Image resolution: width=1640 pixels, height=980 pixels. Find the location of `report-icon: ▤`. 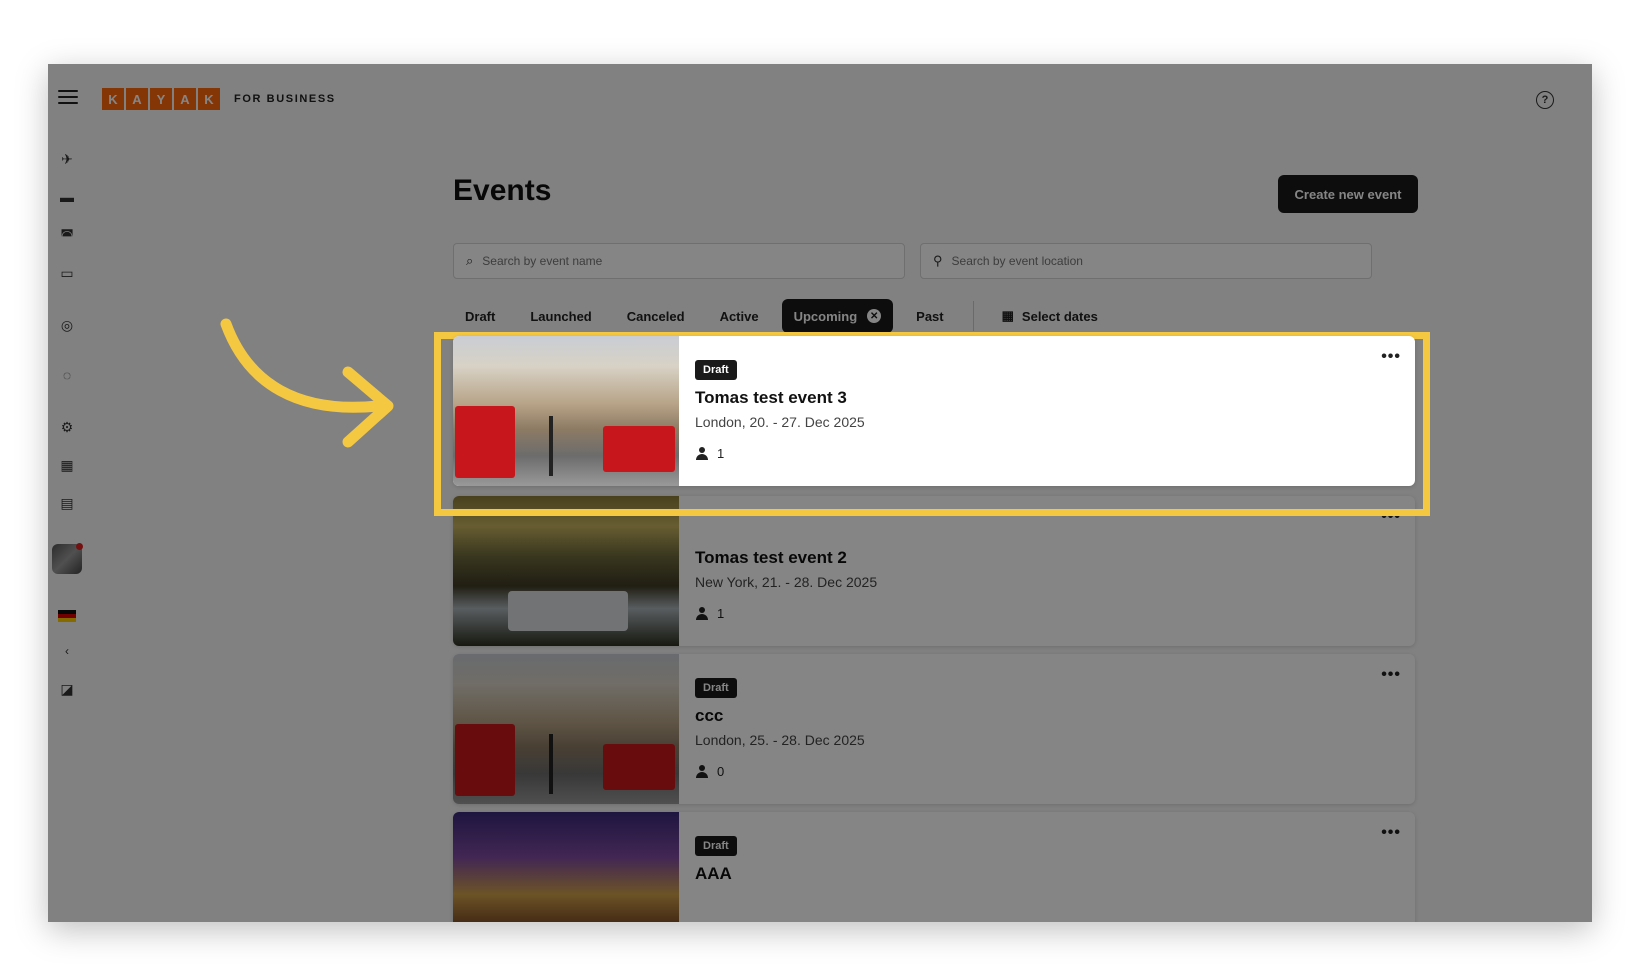

report-icon: ▤ is located at coordinates (67, 503).